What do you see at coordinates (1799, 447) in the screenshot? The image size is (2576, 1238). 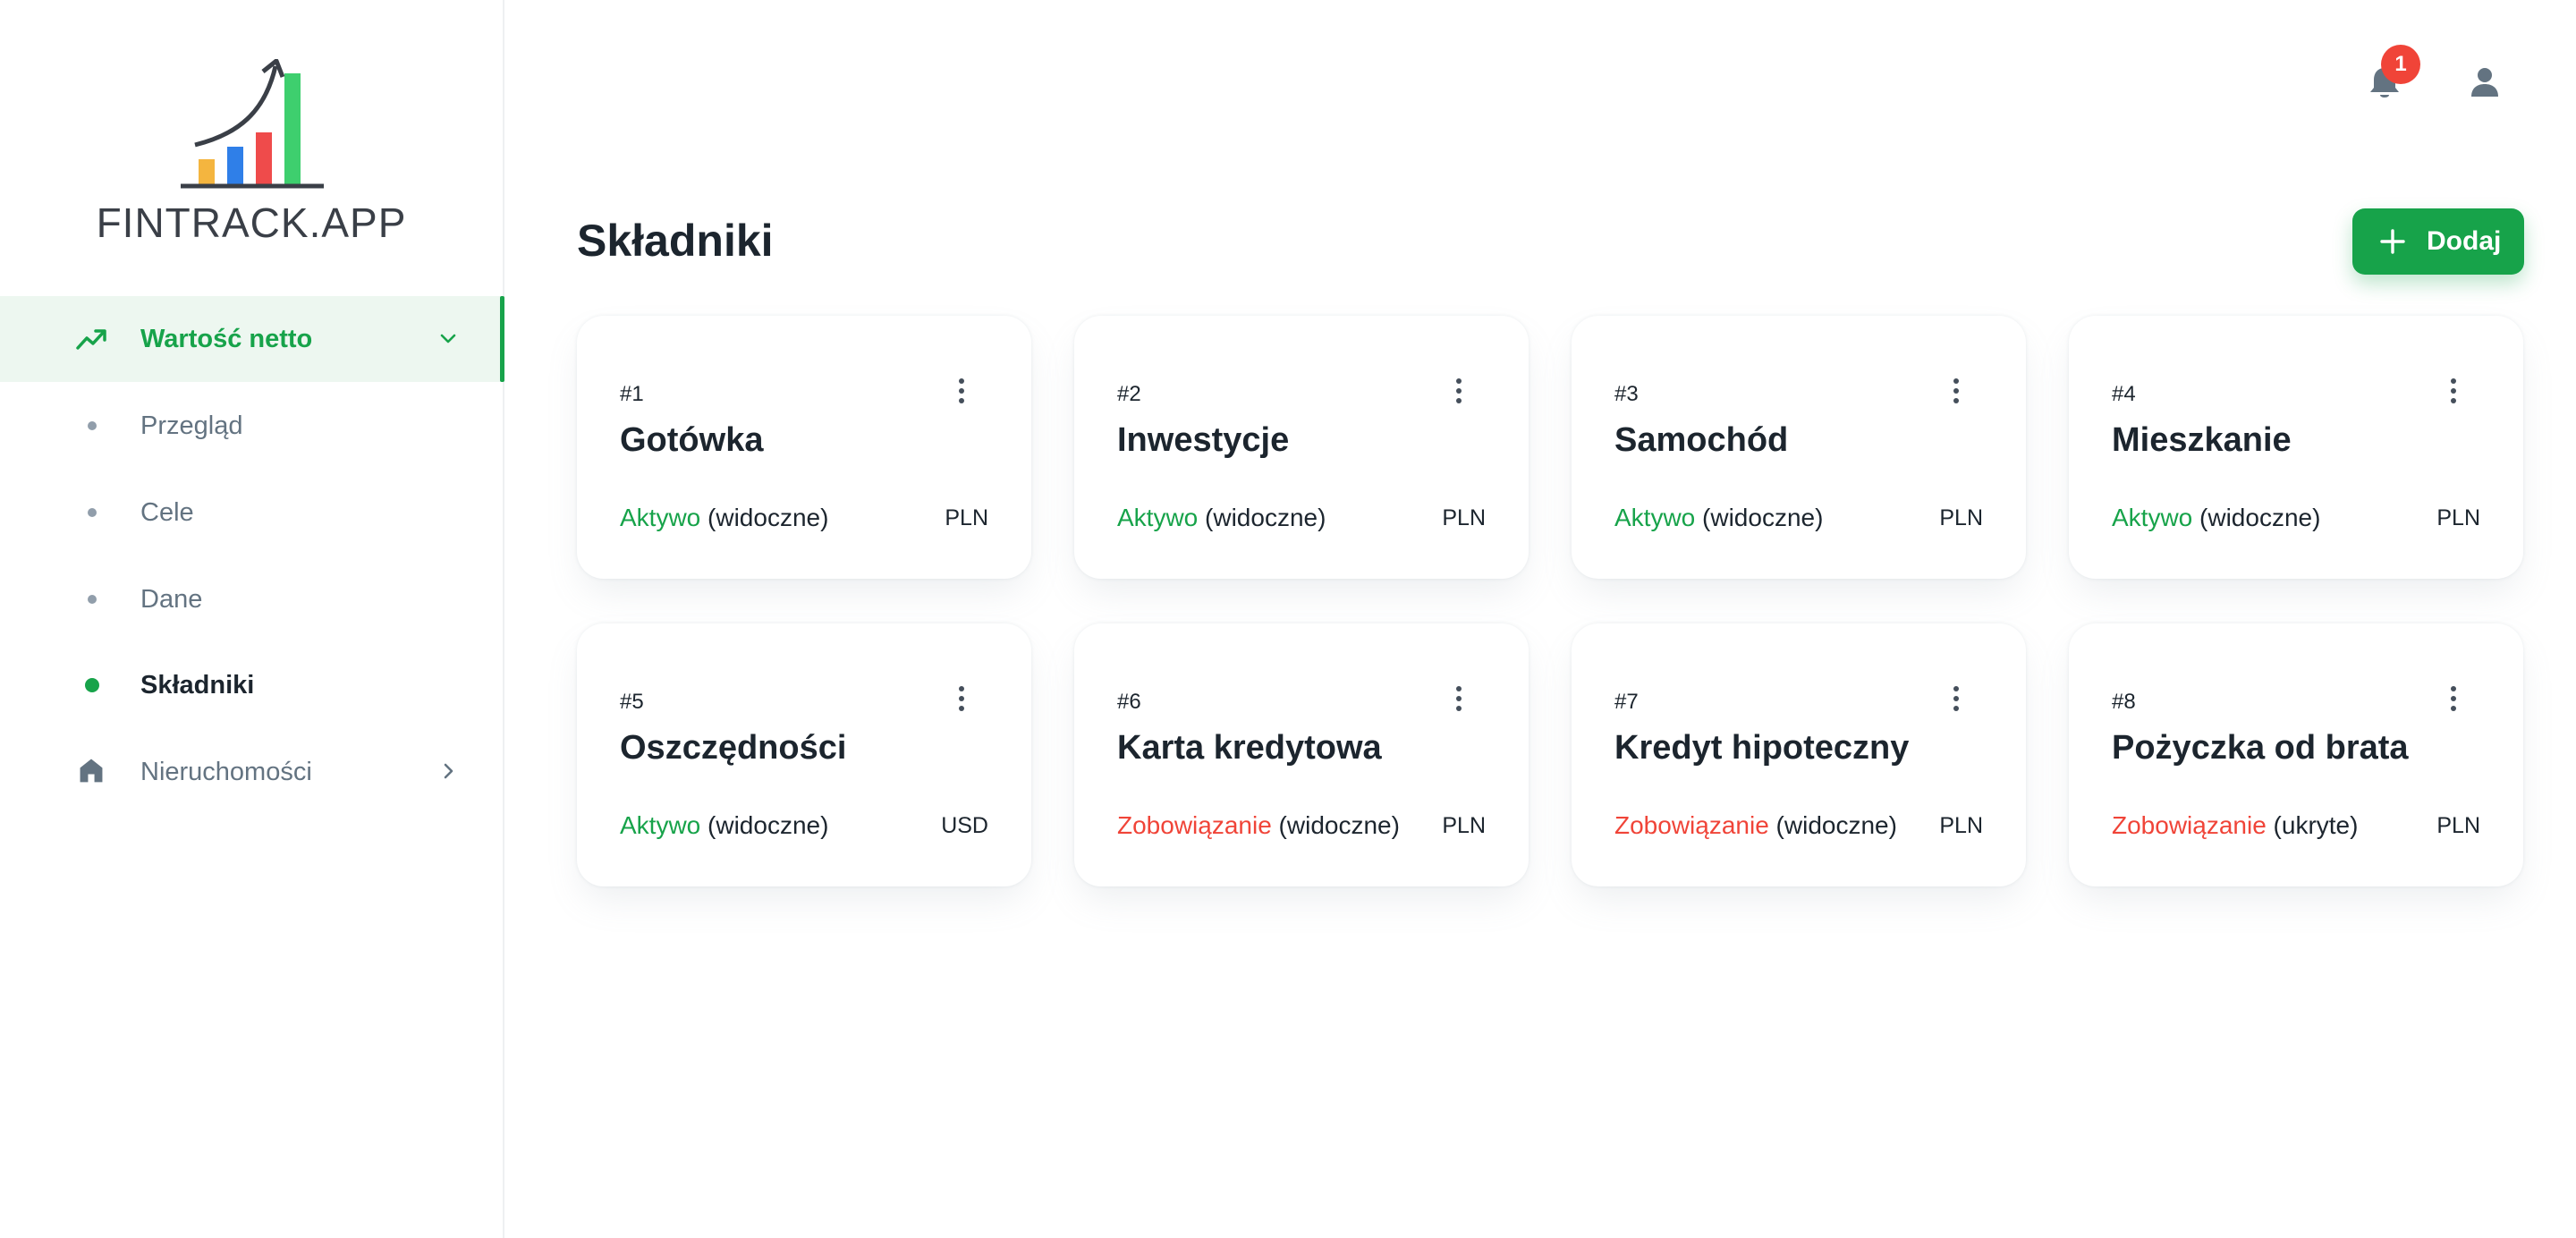 I see `component-card: #3 Samochód Aktywo (widoczne) PLN` at bounding box center [1799, 447].